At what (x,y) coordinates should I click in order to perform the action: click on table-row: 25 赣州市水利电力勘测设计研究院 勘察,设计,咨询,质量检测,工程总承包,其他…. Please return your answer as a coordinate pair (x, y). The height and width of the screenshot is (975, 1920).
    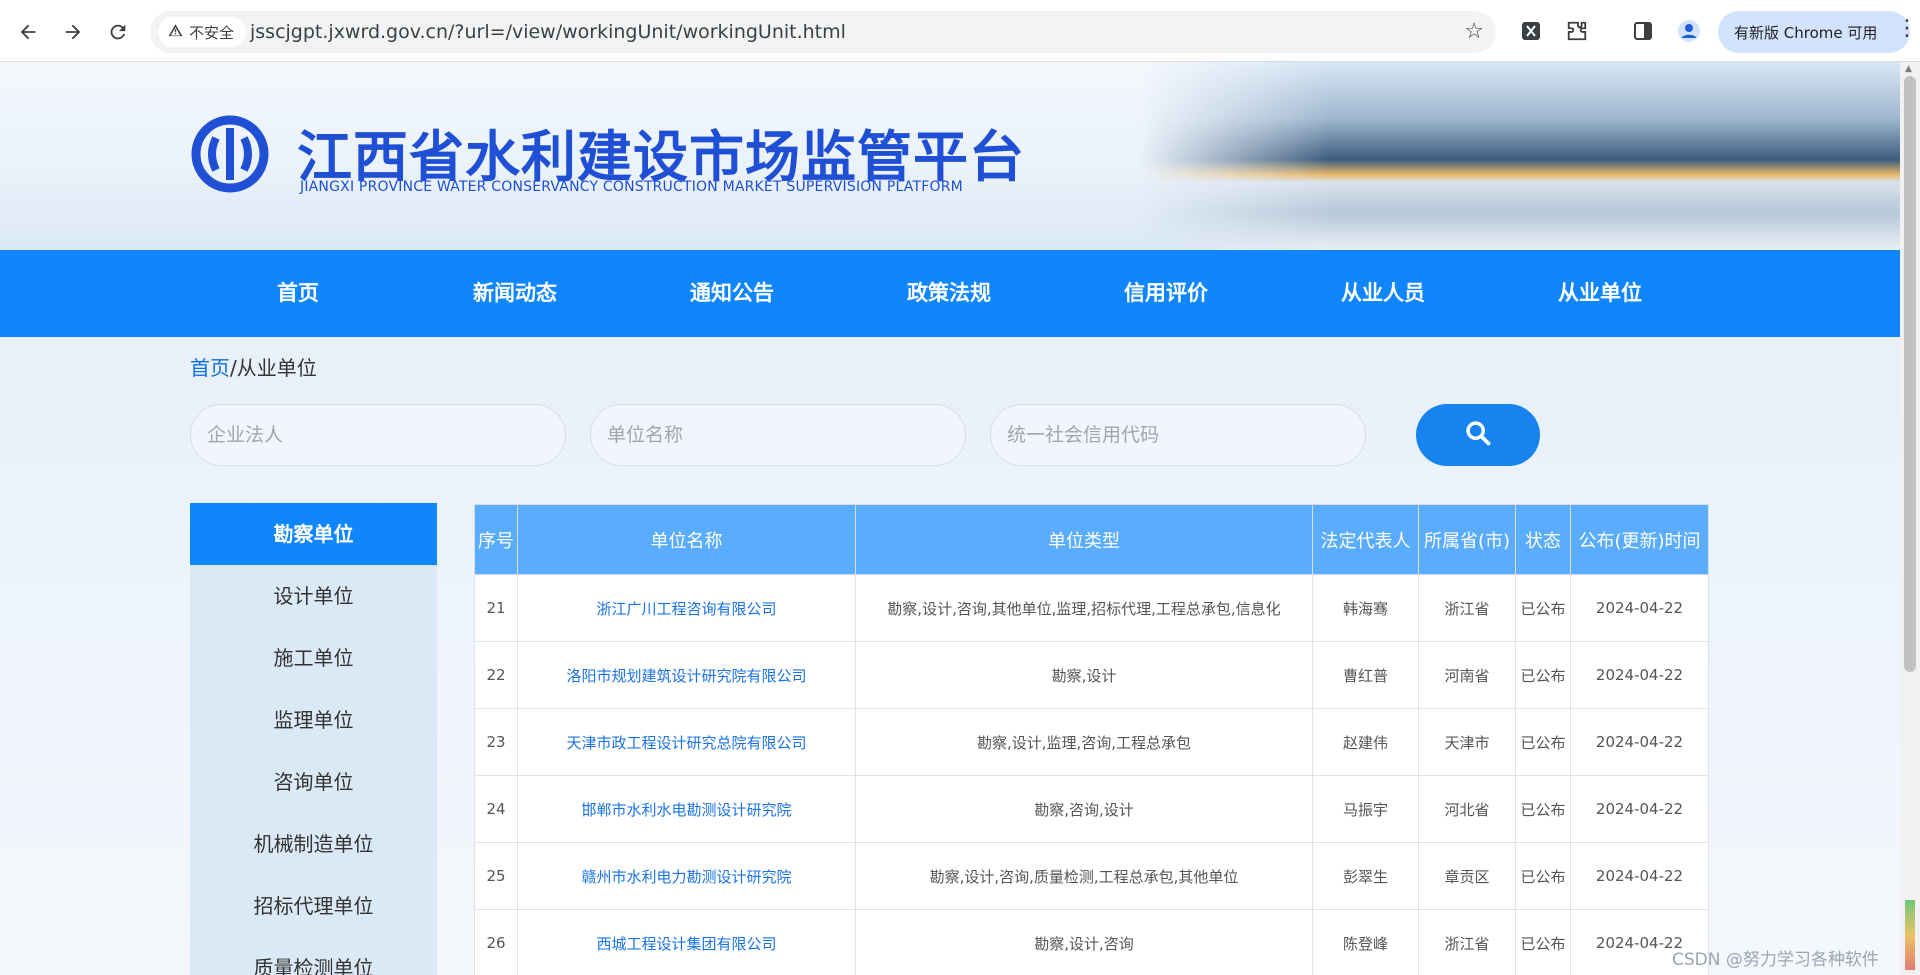
    Looking at the image, I should click on (1091, 876).